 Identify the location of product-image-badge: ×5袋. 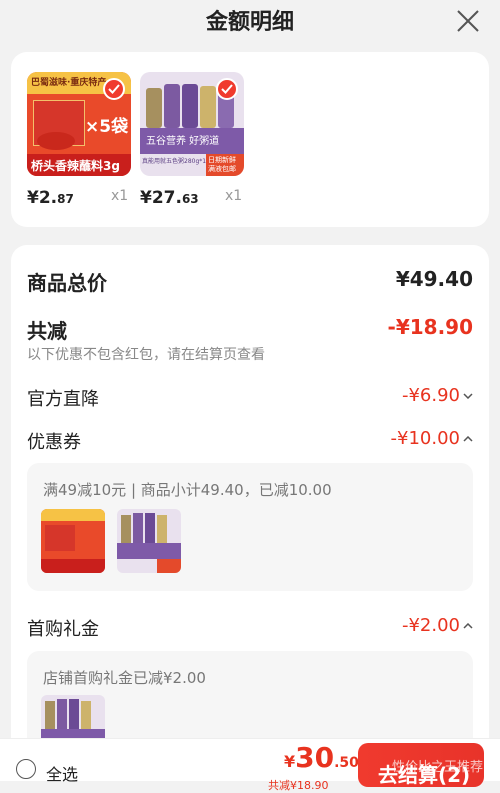
(107, 127).